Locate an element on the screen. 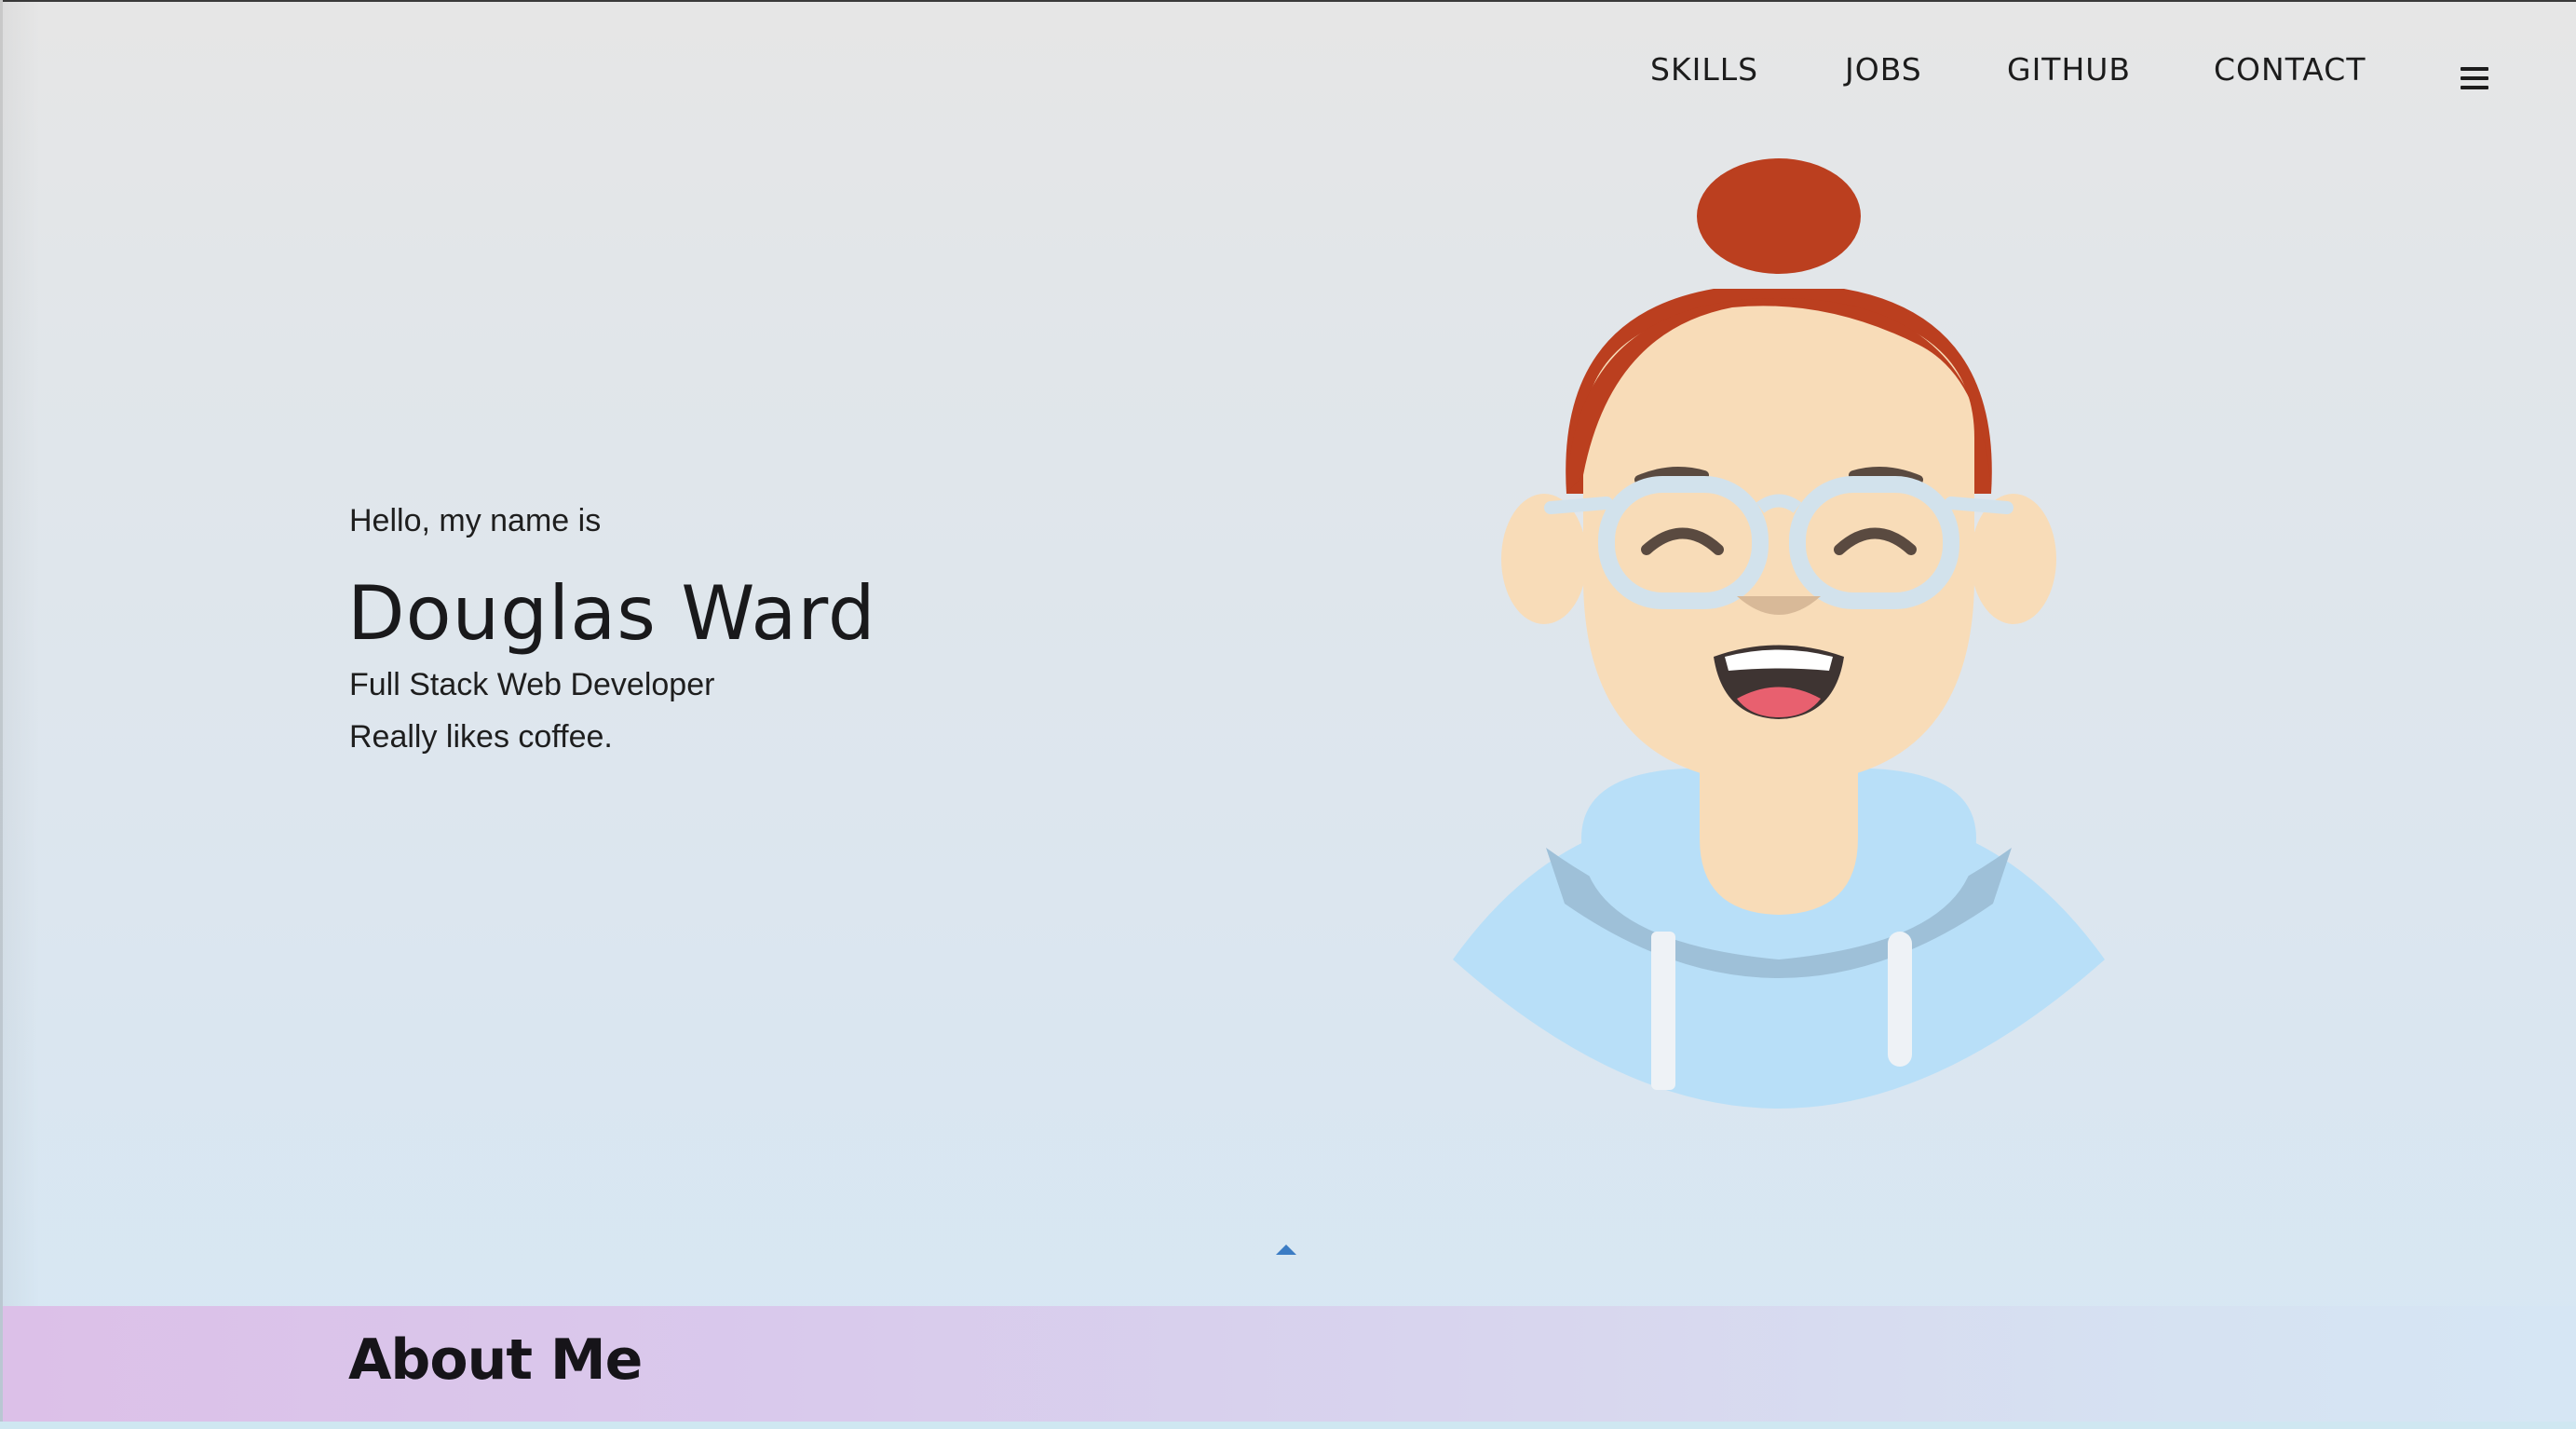 The image size is (2576, 1429). about-heading: About Me is located at coordinates (495, 1360).